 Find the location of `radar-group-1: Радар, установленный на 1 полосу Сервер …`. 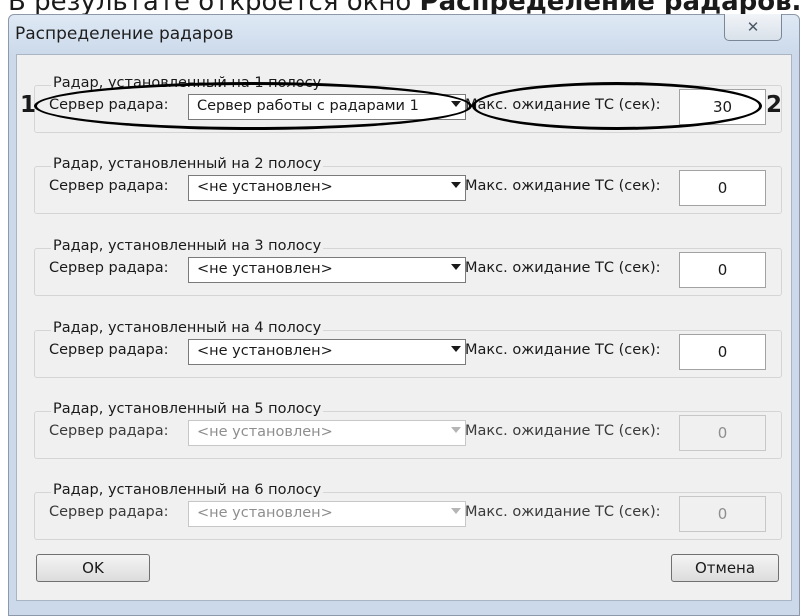

radar-group-1: Радар, установленный на 1 полосу Сервер … is located at coordinates (408, 104).